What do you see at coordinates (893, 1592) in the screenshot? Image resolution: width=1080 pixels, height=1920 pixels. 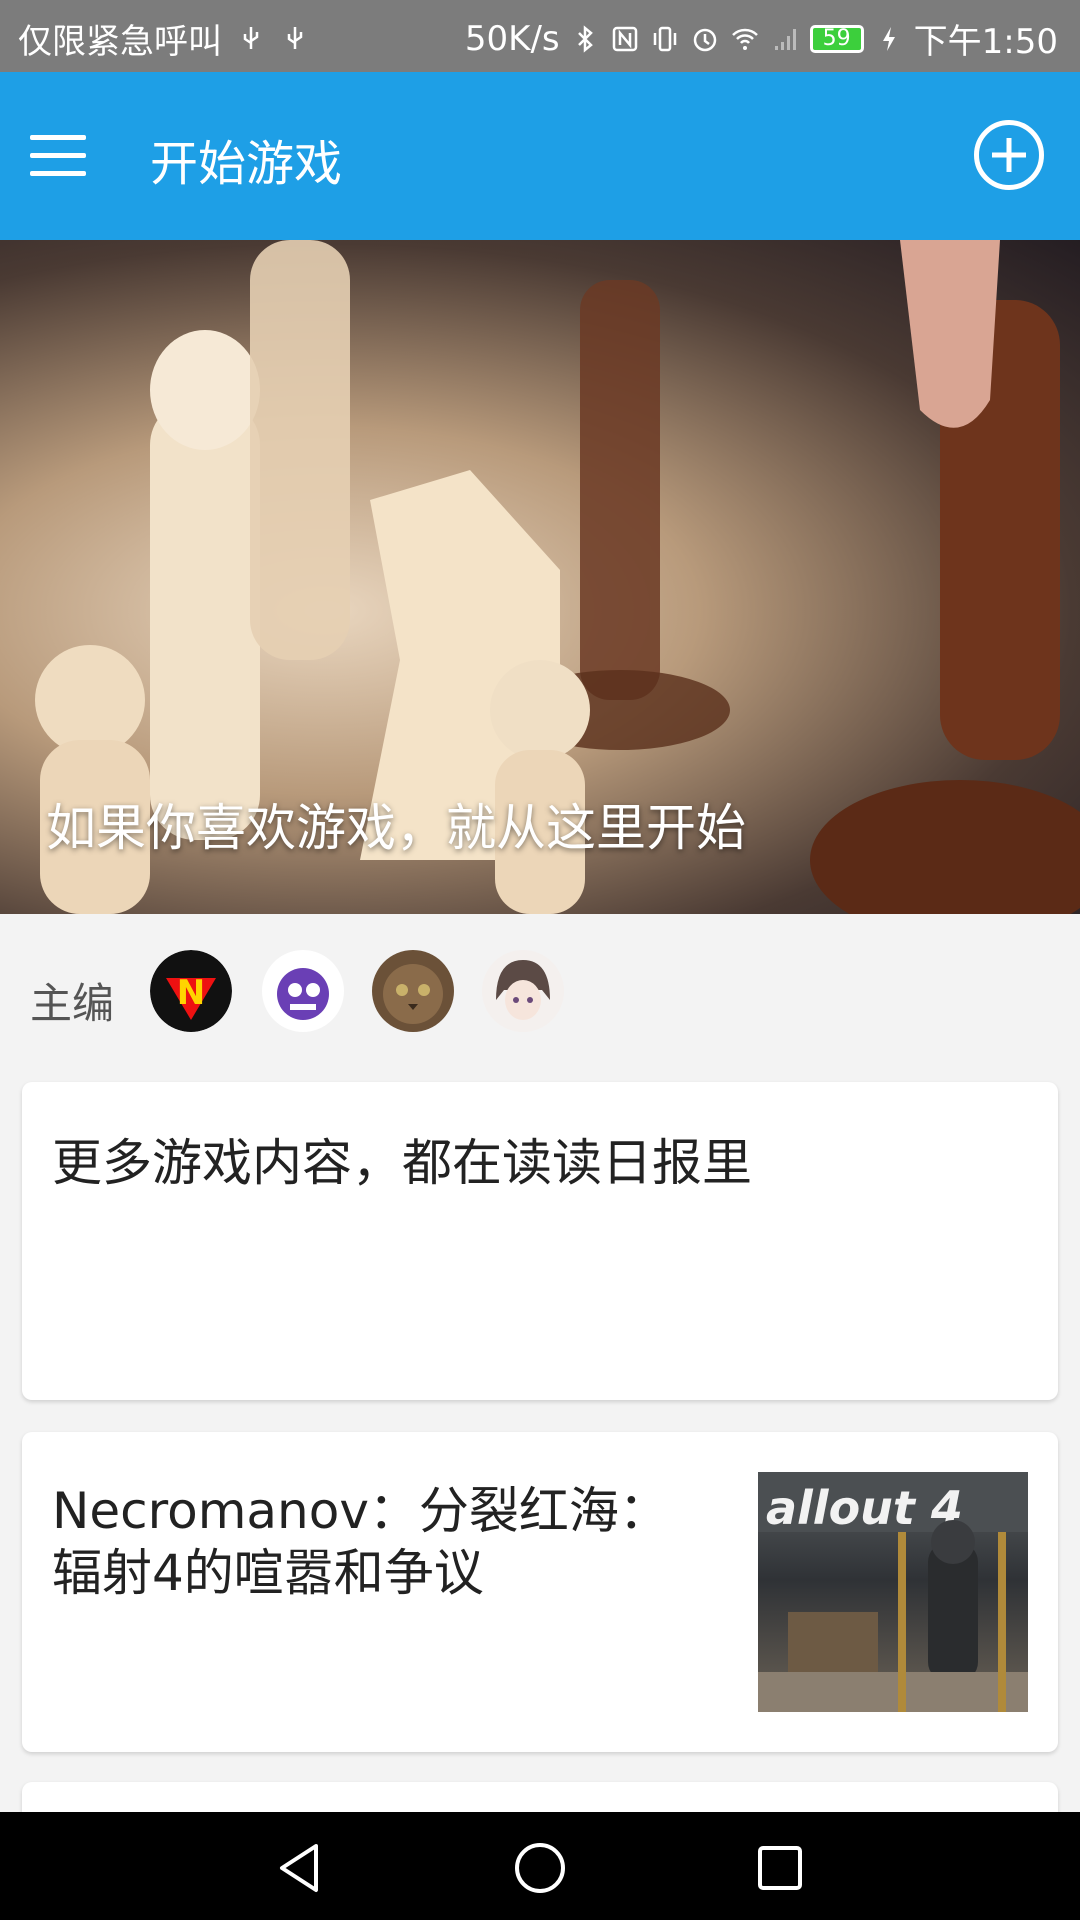 I see `card-thumbnail: allout 4` at bounding box center [893, 1592].